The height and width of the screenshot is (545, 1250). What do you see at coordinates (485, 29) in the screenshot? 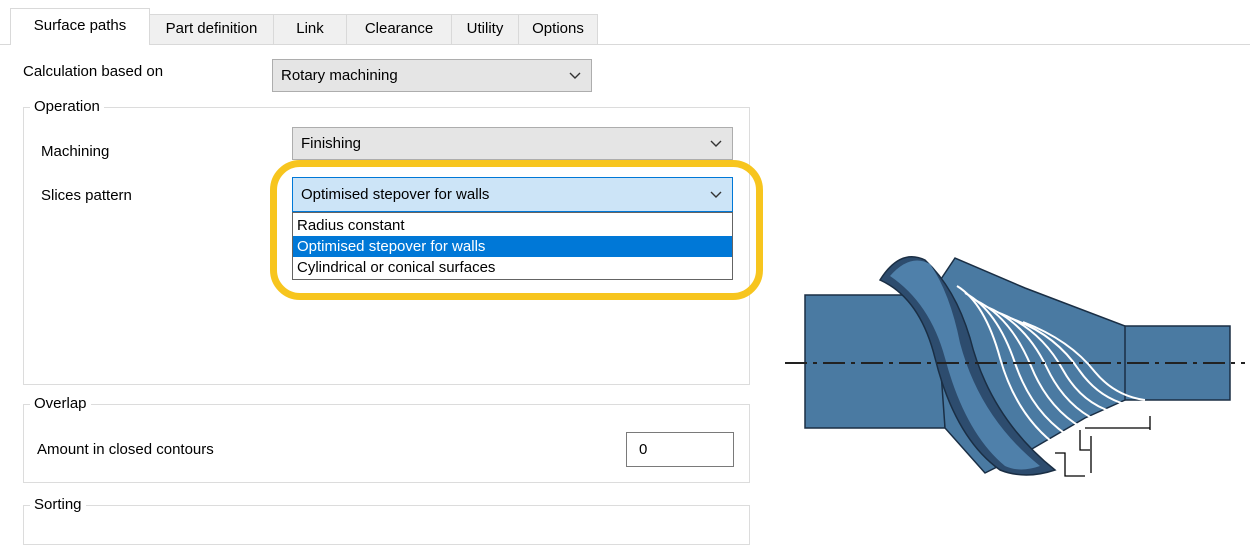
I see `tab-utility: Utility` at bounding box center [485, 29].